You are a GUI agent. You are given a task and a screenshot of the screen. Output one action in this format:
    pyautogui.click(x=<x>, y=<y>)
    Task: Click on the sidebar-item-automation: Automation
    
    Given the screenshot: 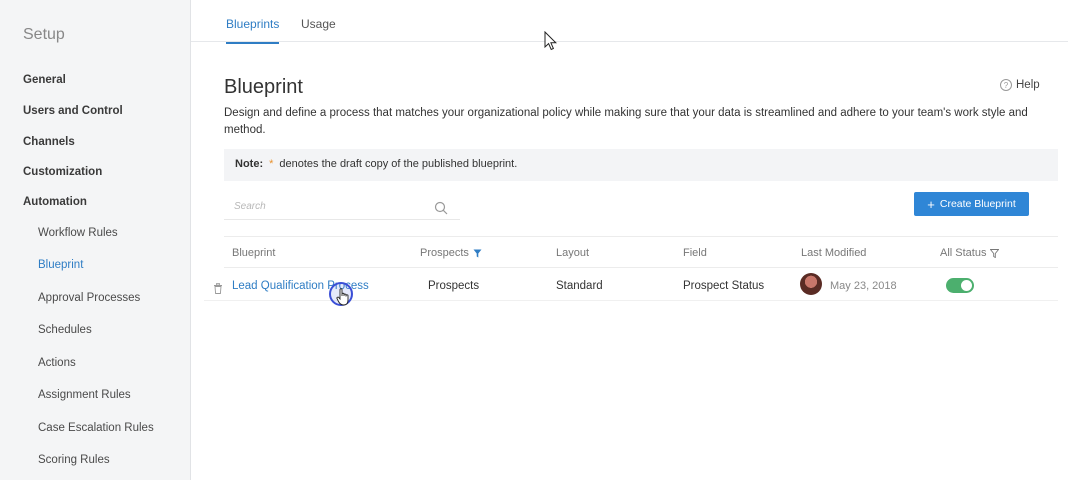 What is the action you would take?
    pyautogui.click(x=55, y=202)
    